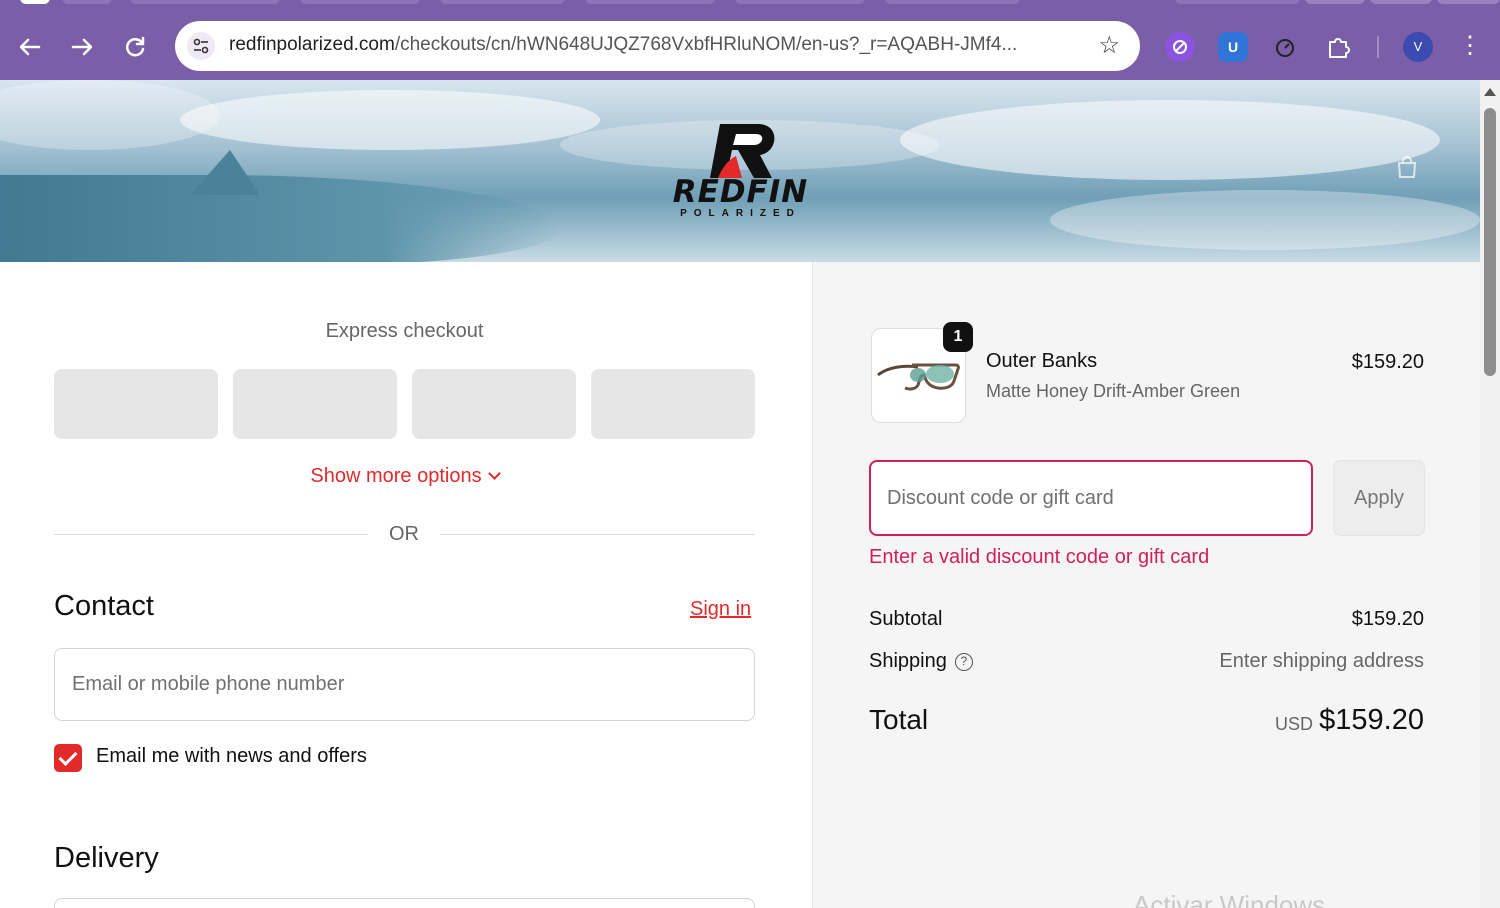 The height and width of the screenshot is (908, 1500). Describe the element at coordinates (1180, 47) in the screenshot. I see `extension-icon` at that location.